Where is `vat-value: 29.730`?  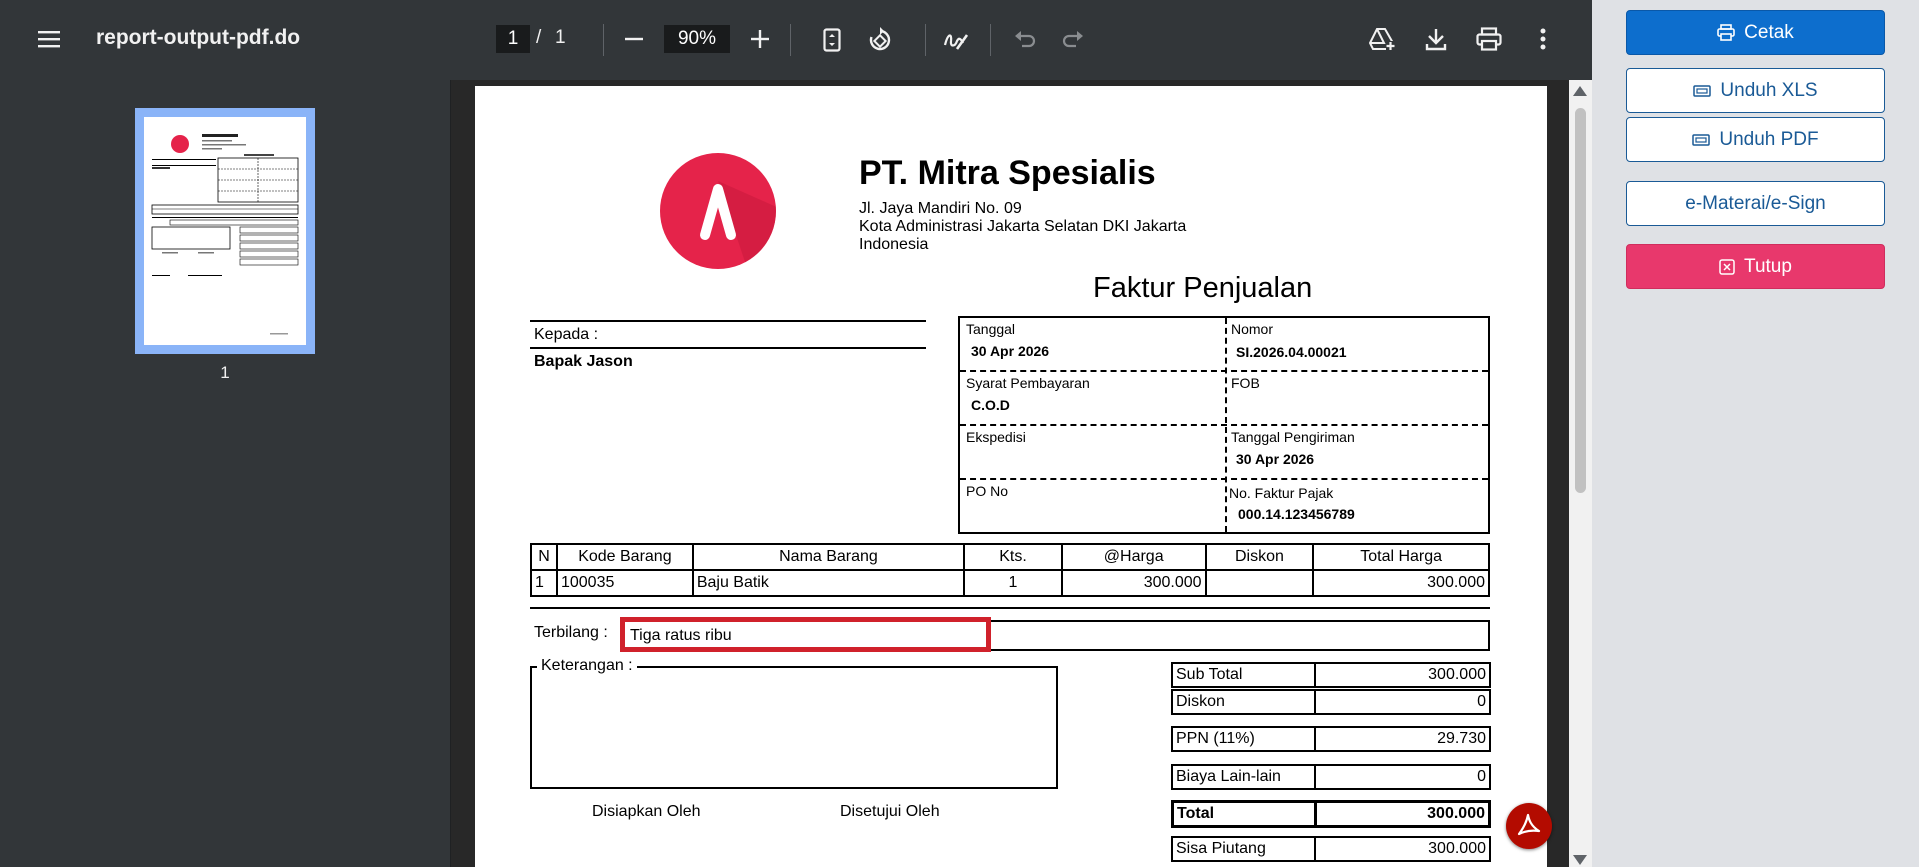 vat-value: 29.730 is located at coordinates (1461, 738).